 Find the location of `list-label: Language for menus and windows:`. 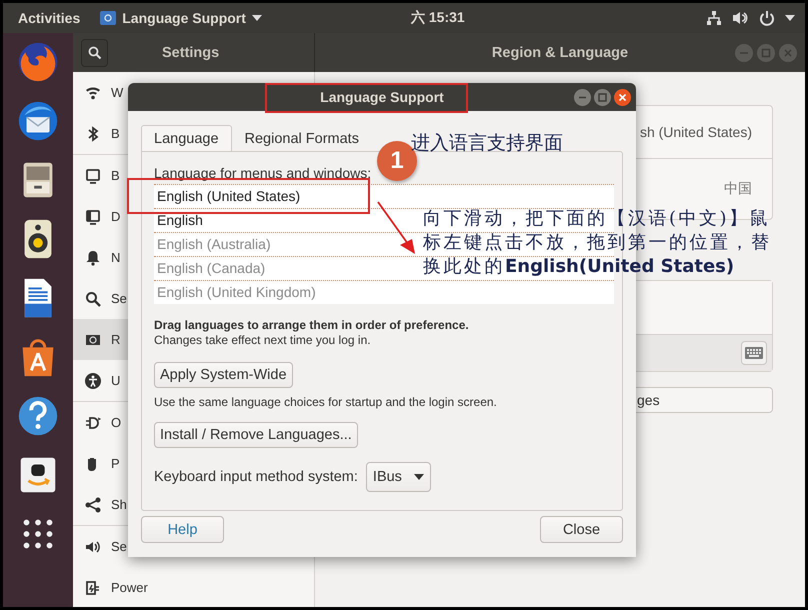

list-label: Language for menus and windows: is located at coordinates (263, 173).